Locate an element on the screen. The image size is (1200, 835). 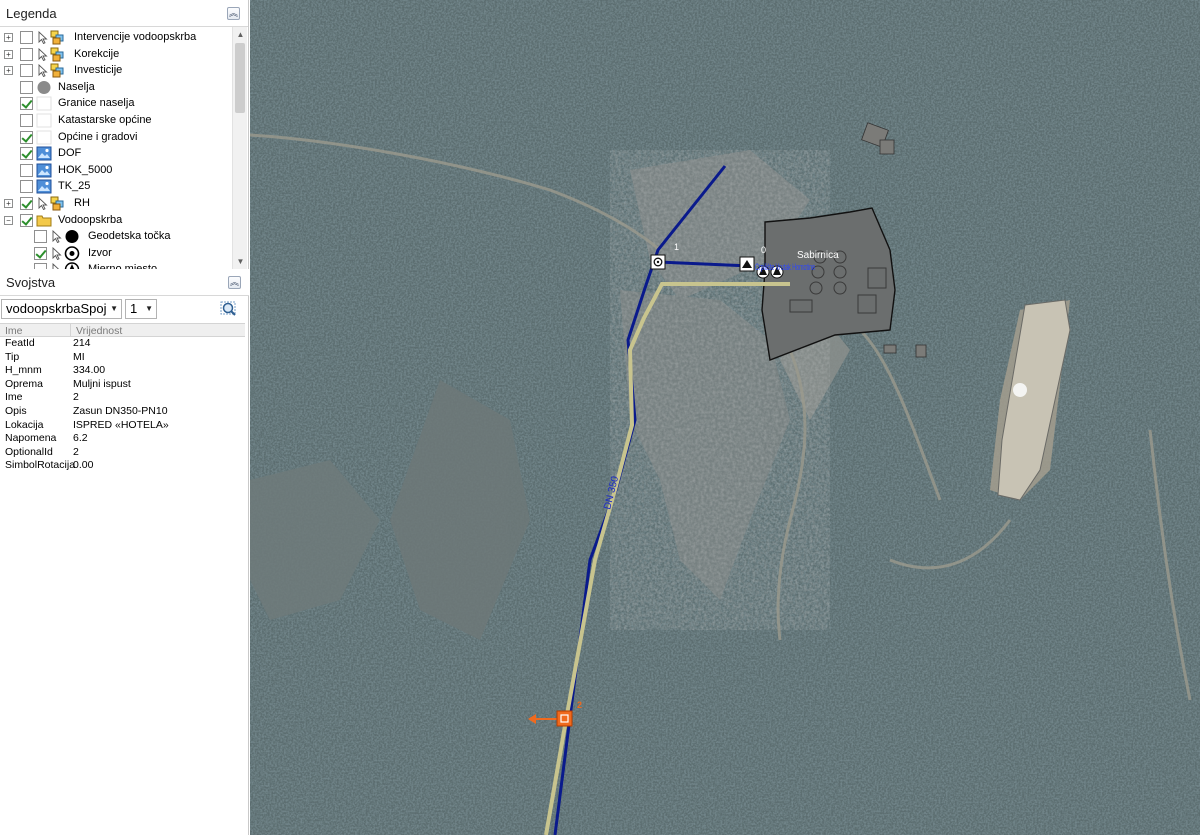
property-row: Napomena 6.2 is located at coordinates (122, 439).